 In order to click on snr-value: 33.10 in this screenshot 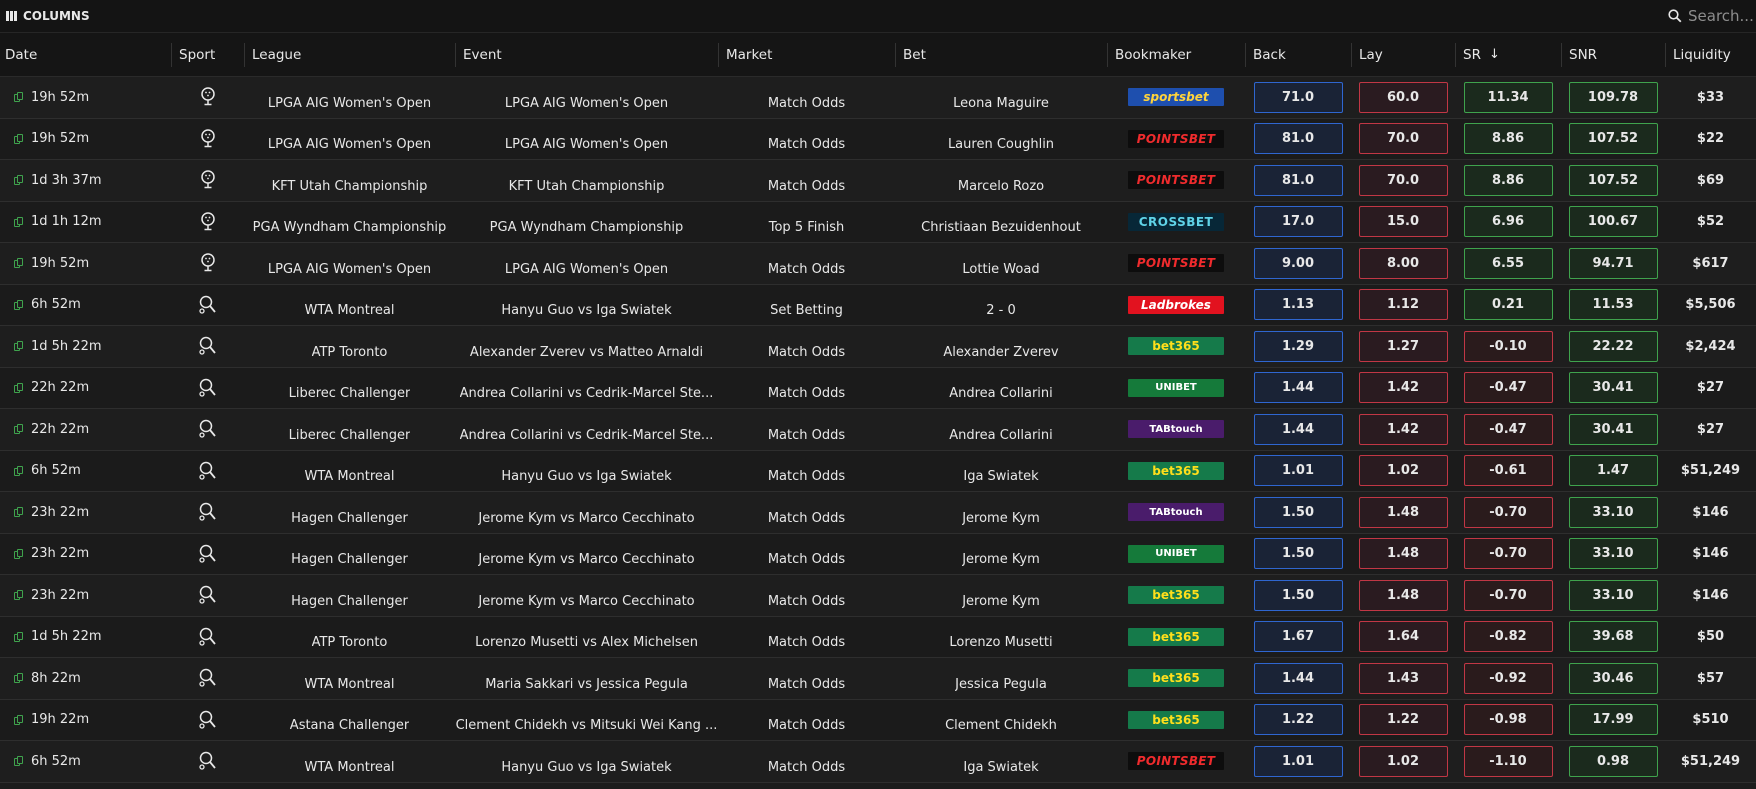, I will do `click(1613, 512)`.